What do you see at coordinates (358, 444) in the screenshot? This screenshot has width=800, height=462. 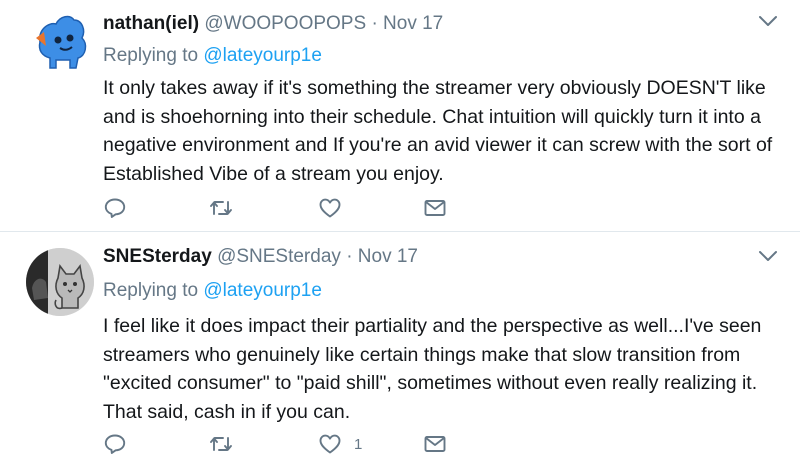 I see `like-count: 1` at bounding box center [358, 444].